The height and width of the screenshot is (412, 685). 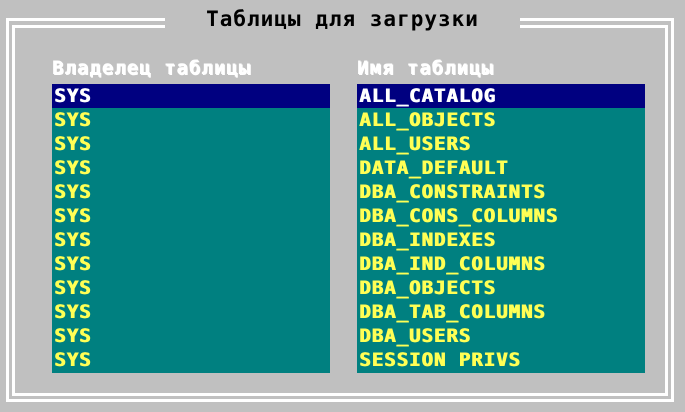 What do you see at coordinates (501, 120) in the screenshot?
I see `list-item: ALL_OBJECTS` at bounding box center [501, 120].